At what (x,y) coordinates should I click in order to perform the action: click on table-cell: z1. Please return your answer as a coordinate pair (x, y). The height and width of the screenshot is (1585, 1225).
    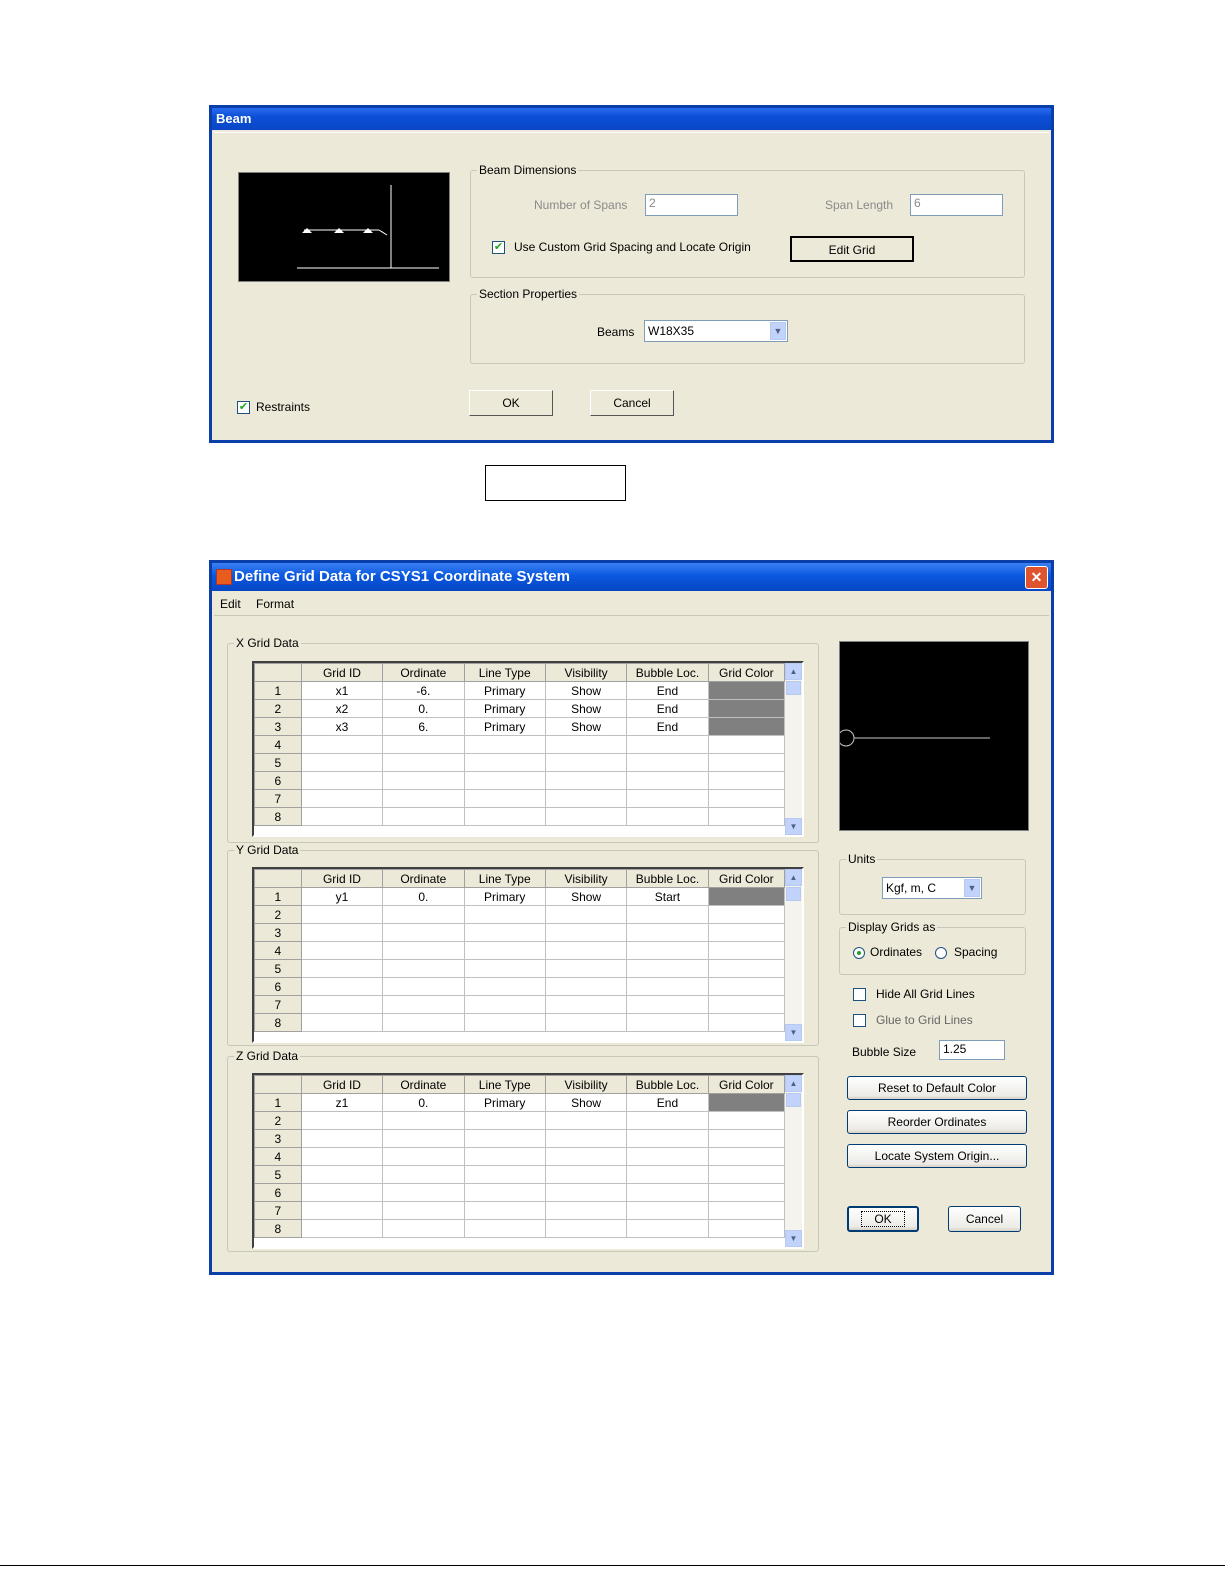
    Looking at the image, I should click on (342, 1102).